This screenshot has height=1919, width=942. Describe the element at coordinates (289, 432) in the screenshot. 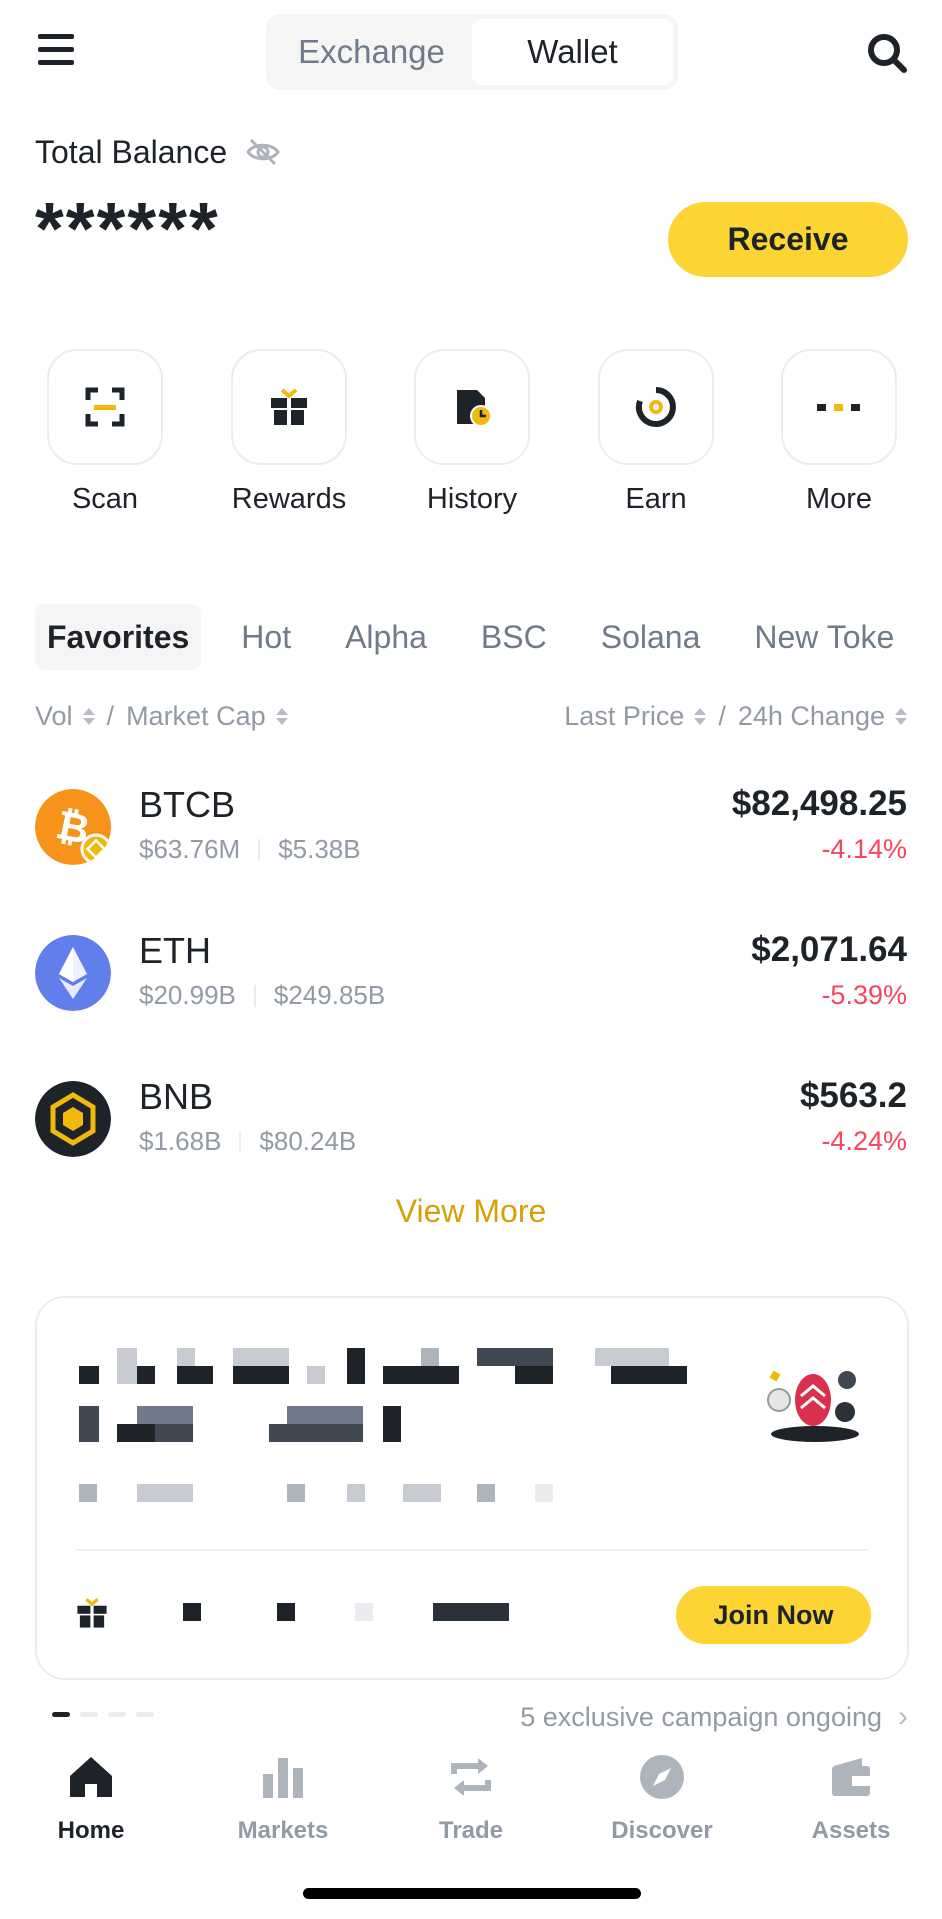

I see `quick-action-rewards: Rewards` at that location.